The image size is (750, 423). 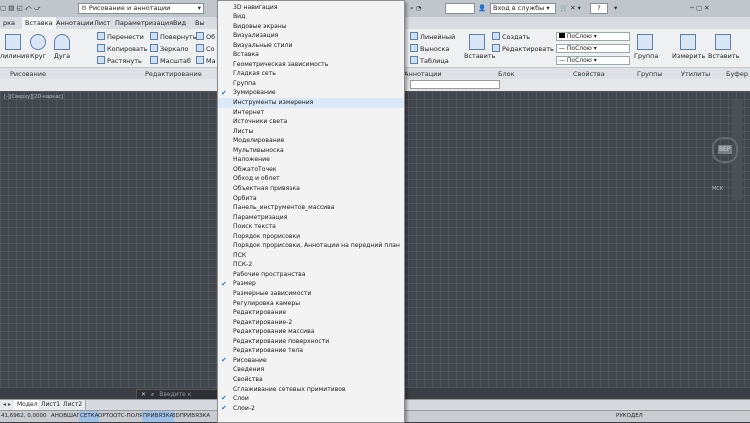 I want to click on mirror-button: Зеркало, so click(x=169, y=49).